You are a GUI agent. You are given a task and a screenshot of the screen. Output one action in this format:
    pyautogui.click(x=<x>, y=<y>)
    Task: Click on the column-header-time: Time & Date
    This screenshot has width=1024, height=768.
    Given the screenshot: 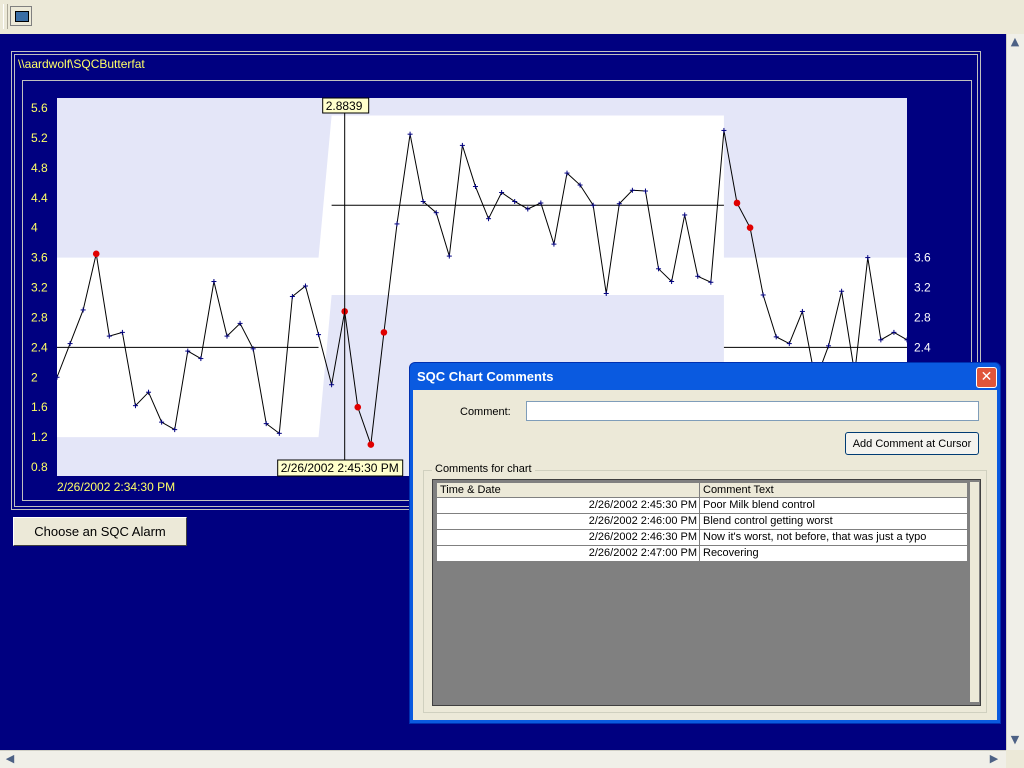 What is the action you would take?
    pyautogui.click(x=568, y=490)
    